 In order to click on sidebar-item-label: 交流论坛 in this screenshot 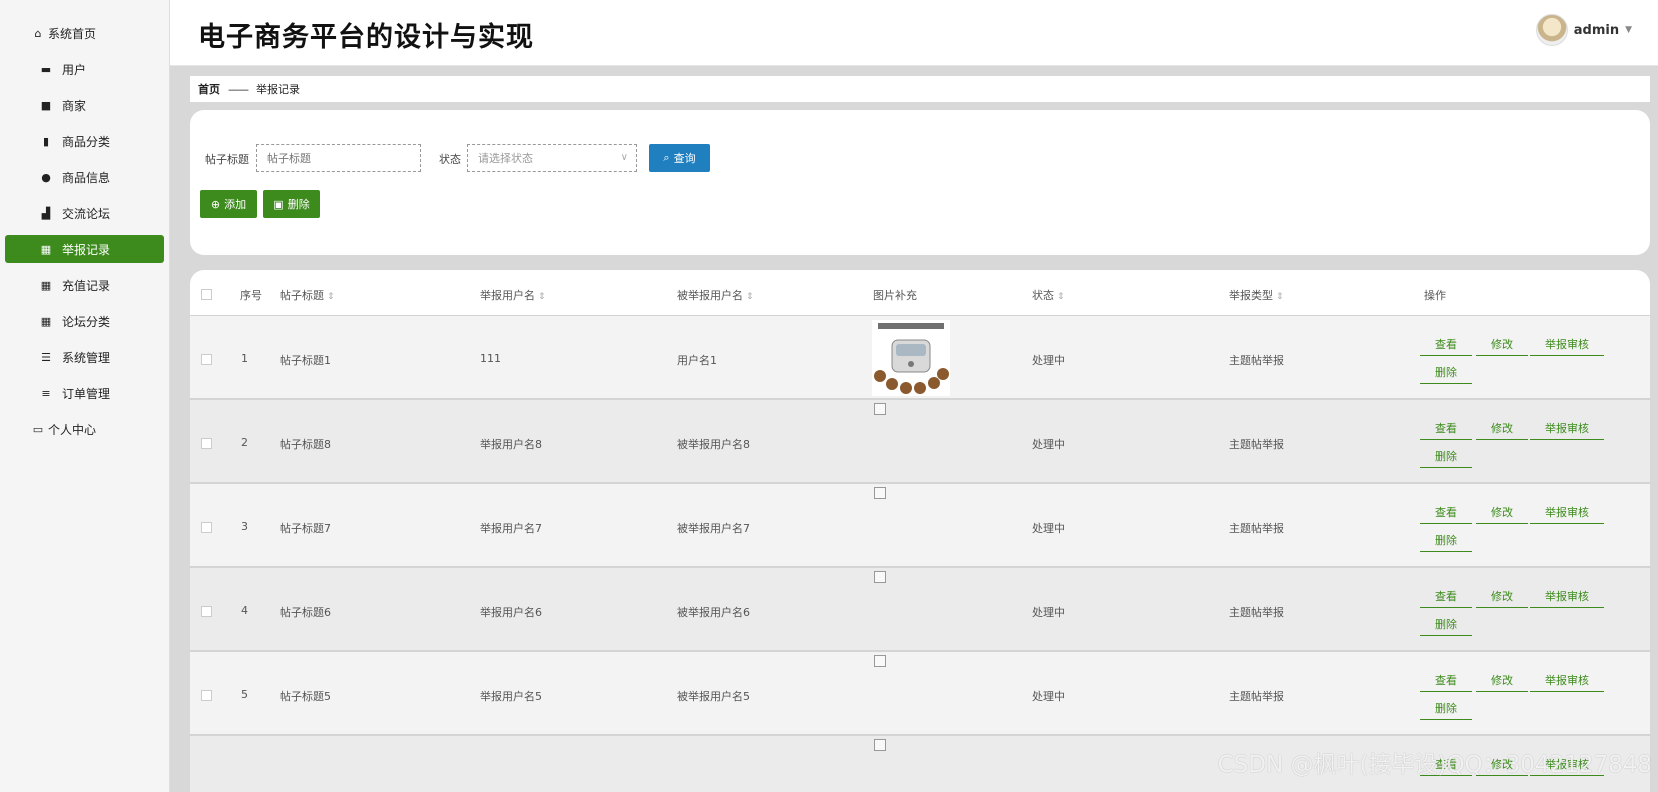, I will do `click(86, 213)`.